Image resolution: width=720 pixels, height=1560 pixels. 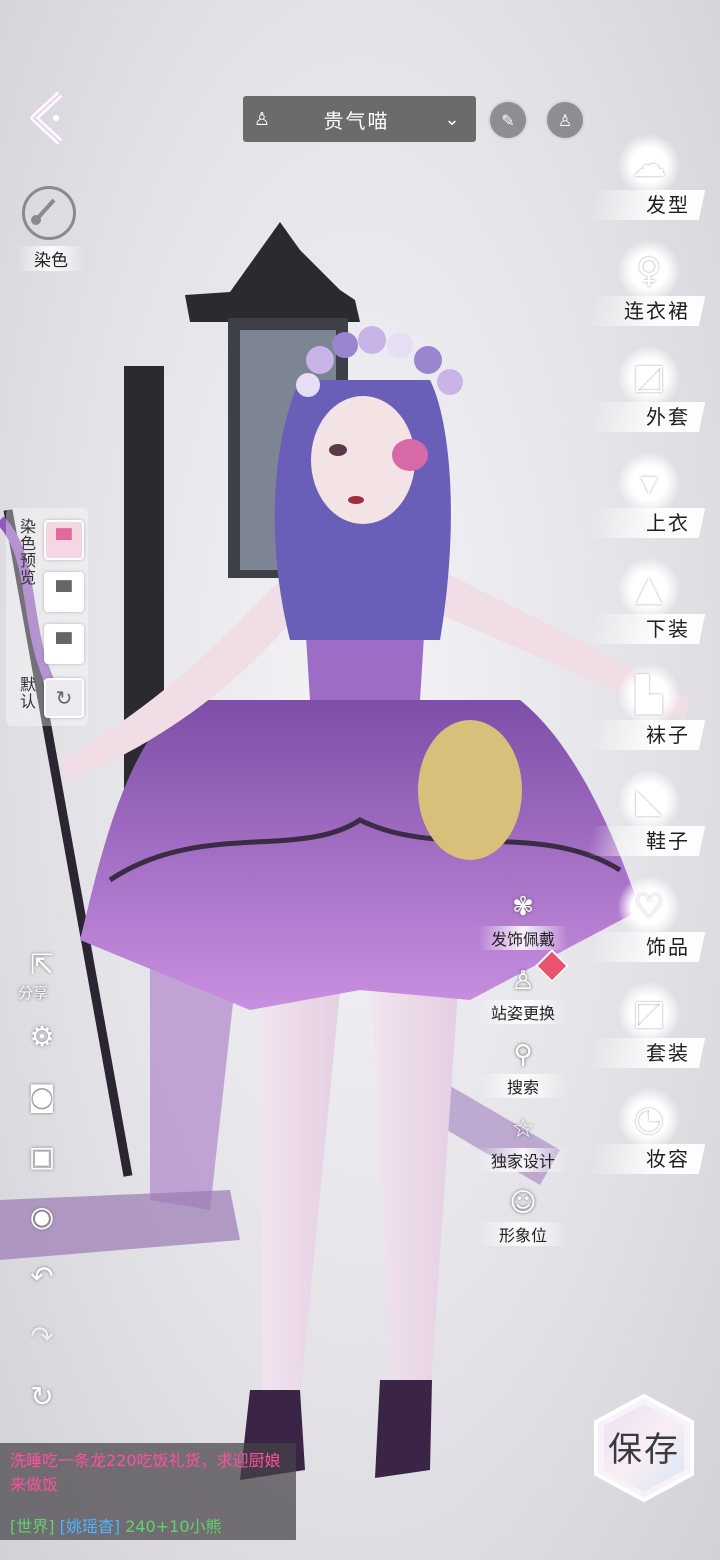 I want to click on dress-outline-icon: ♙, so click(x=565, y=120).